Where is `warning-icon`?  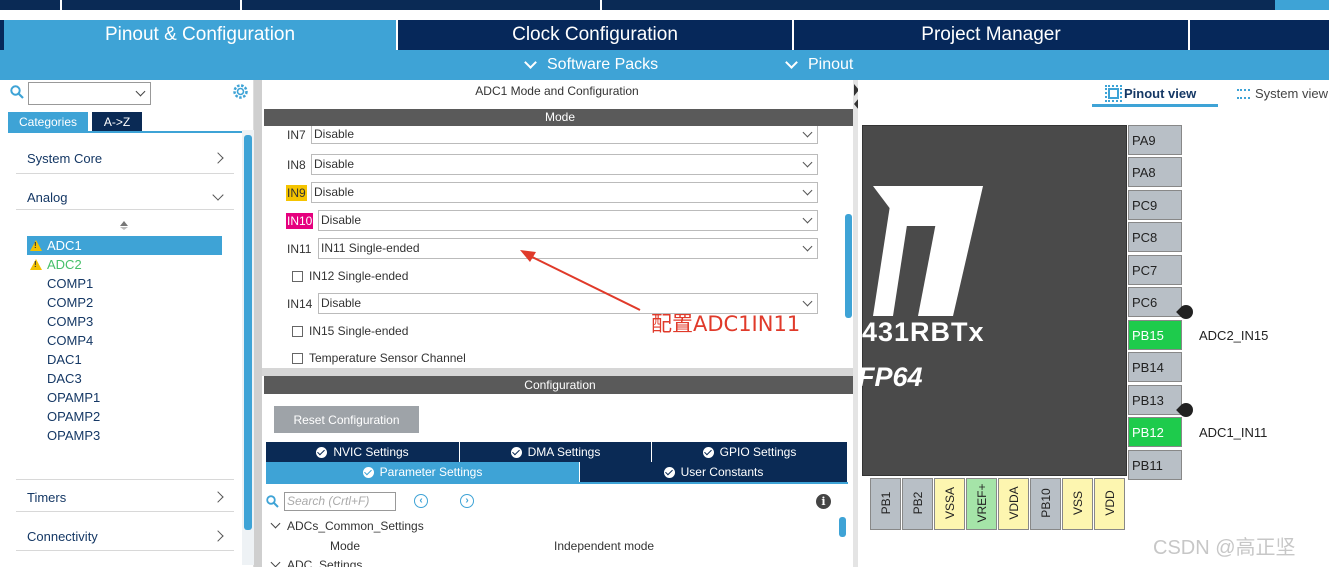
warning-icon is located at coordinates (36, 245).